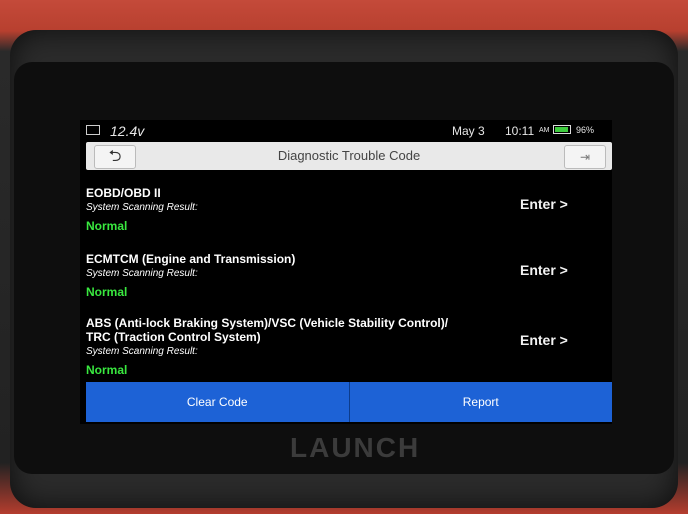 This screenshot has width=688, height=514. Describe the element at coordinates (468, 131) in the screenshot. I see `status-date: May 3` at that location.